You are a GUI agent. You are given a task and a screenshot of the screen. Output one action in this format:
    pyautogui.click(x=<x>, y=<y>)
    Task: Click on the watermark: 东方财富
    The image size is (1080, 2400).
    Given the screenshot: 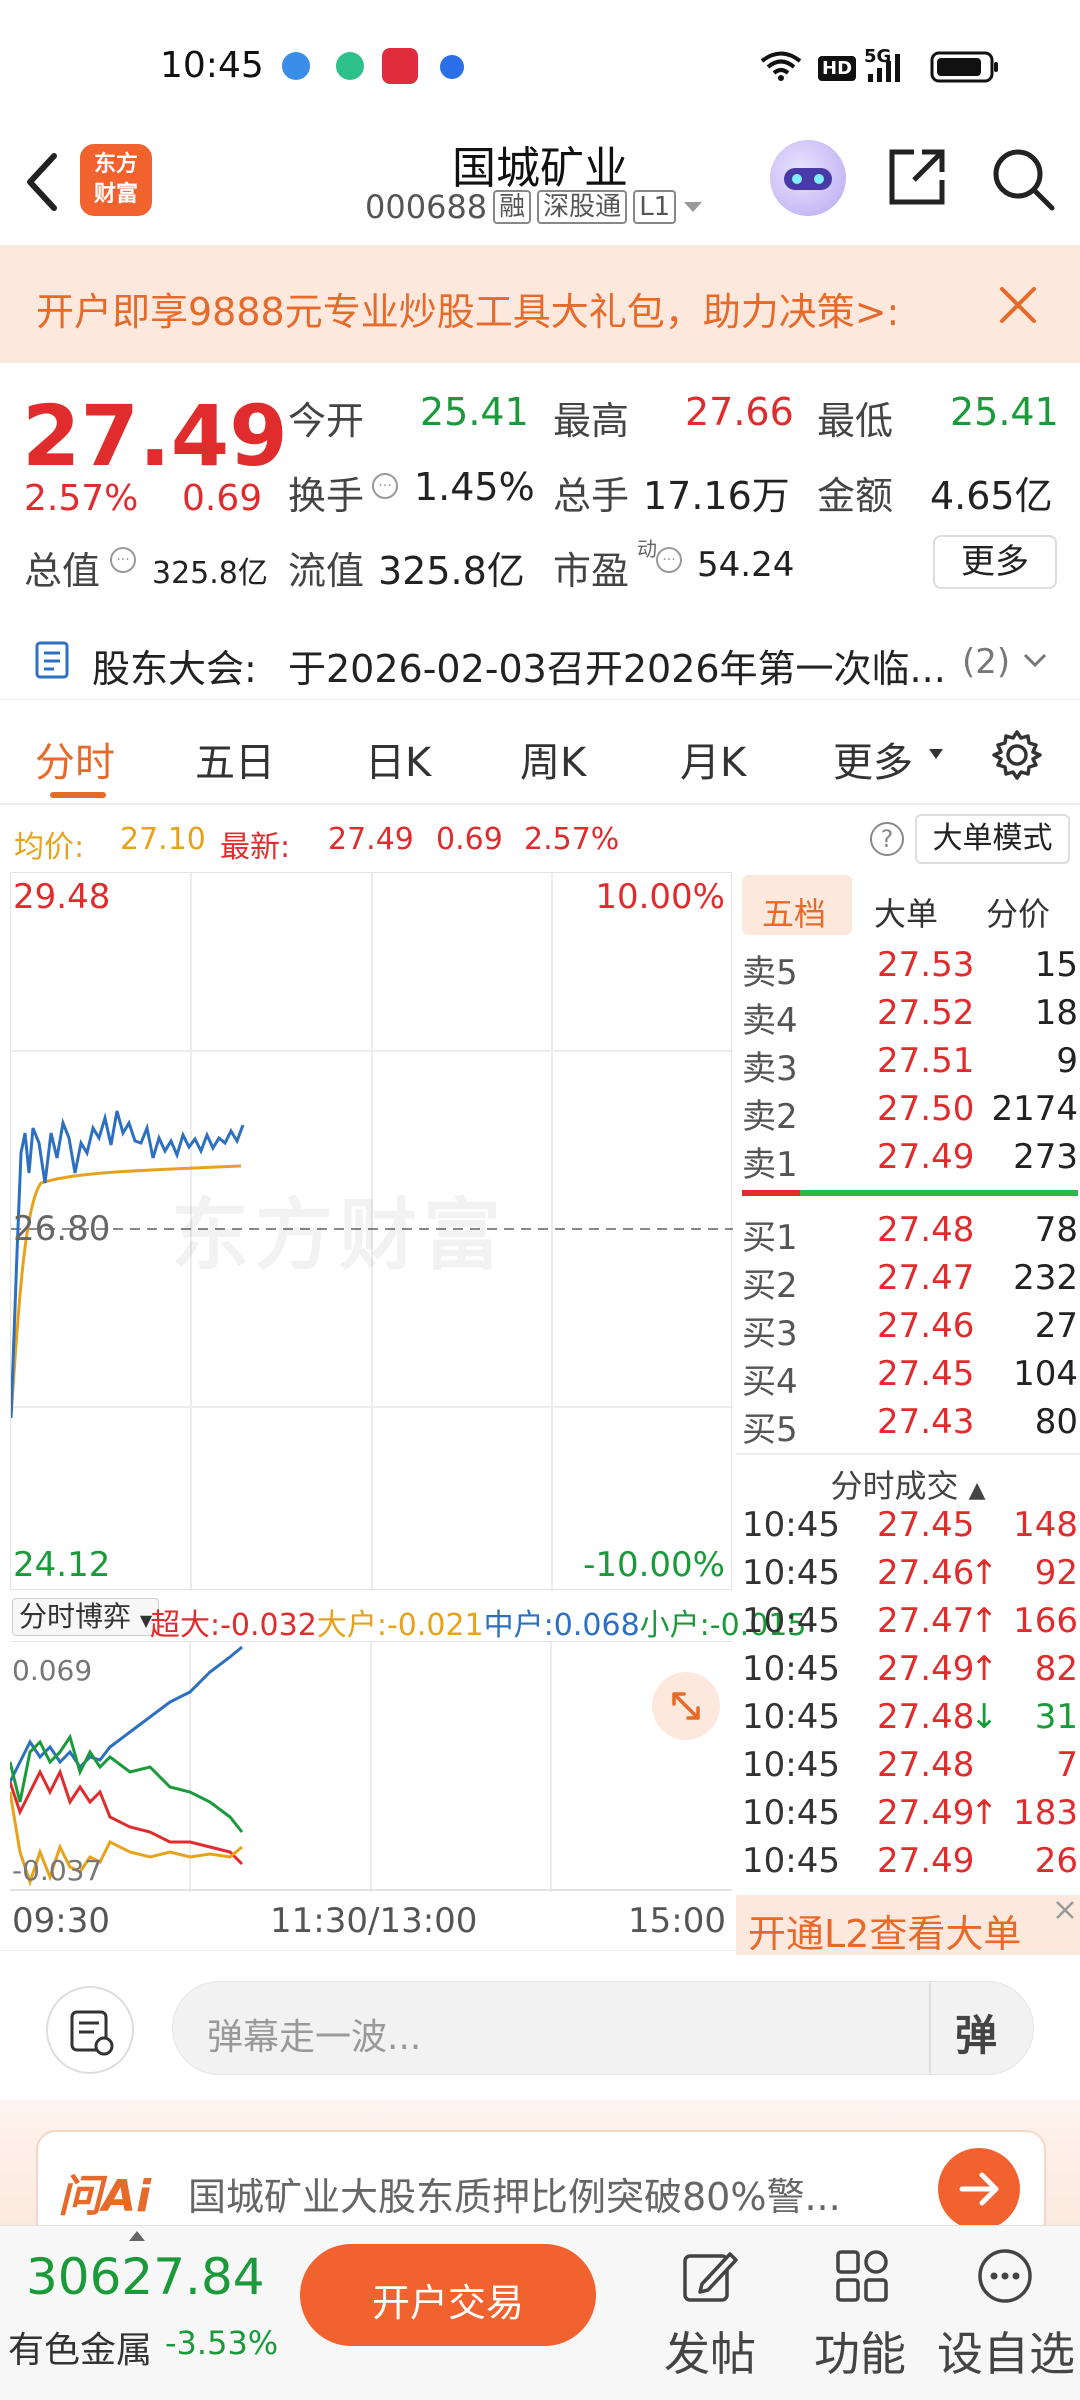 What is the action you would take?
    pyautogui.click(x=339, y=1236)
    